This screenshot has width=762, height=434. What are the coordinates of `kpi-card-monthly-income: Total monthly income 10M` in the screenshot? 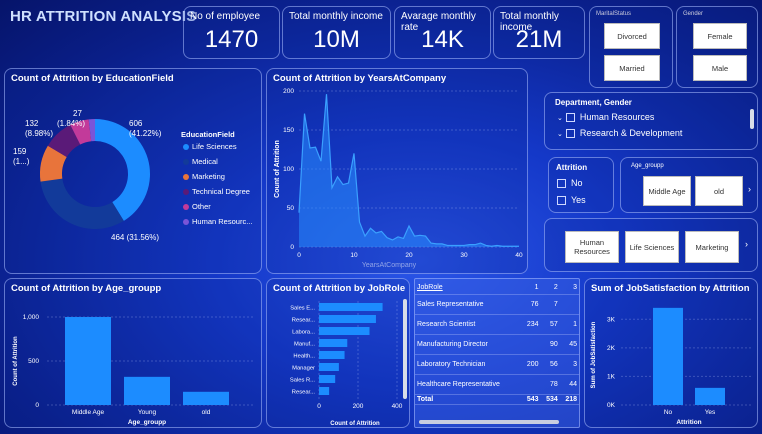 It's located at (336, 32).